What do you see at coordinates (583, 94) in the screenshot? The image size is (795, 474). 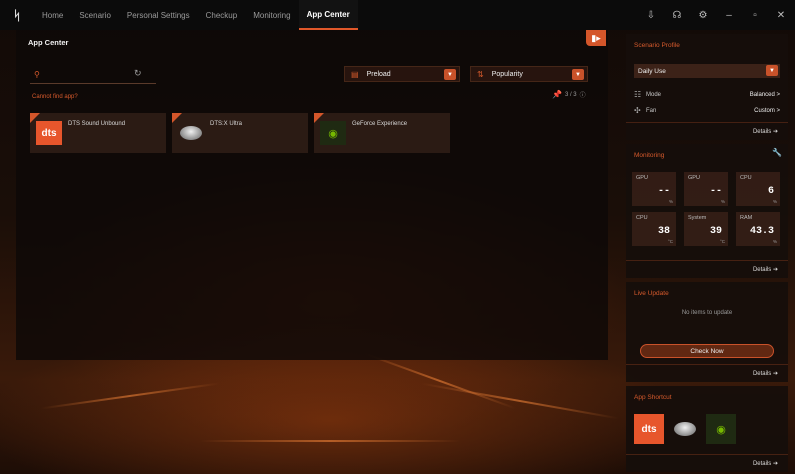 I see `info-icon: ⓘ` at bounding box center [583, 94].